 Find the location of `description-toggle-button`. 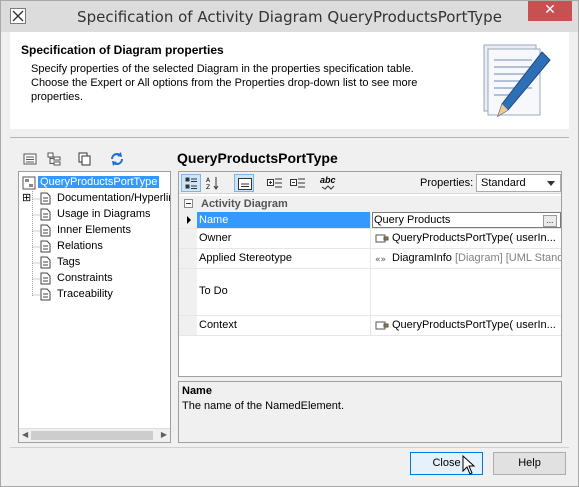

description-toggle-button is located at coordinates (244, 183).